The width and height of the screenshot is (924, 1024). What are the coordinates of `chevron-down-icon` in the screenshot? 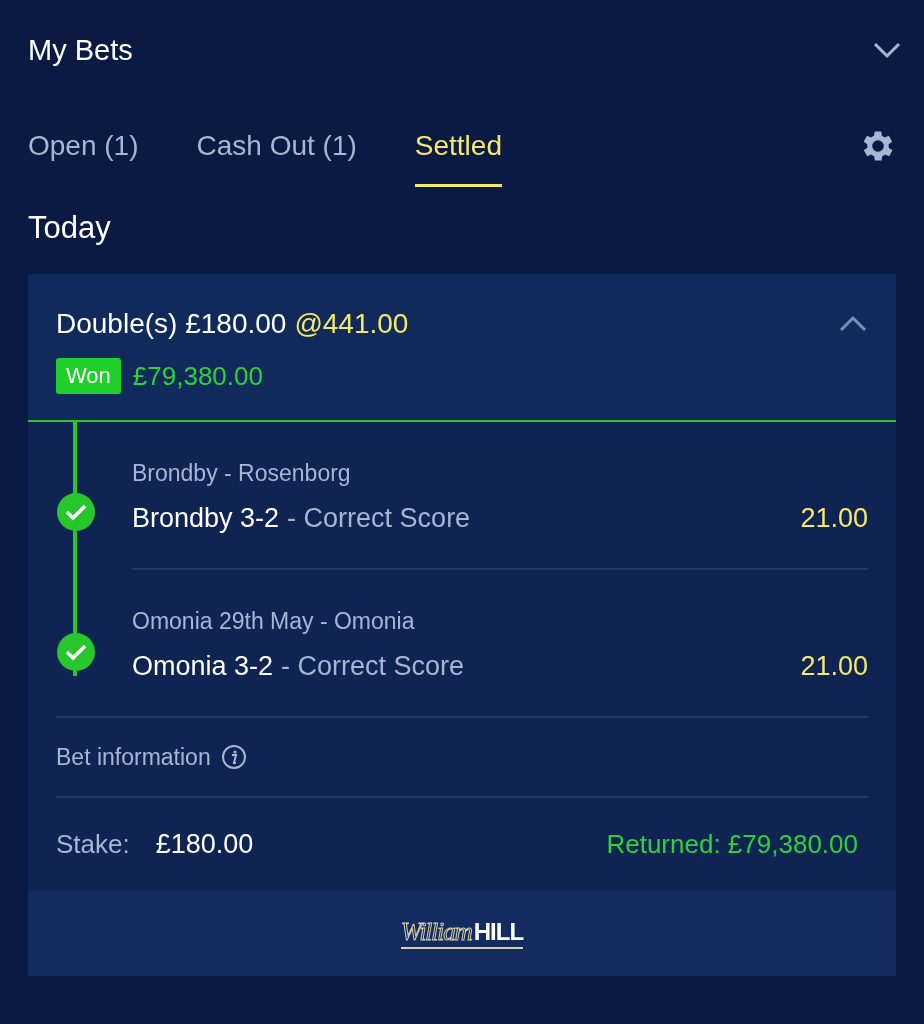 It's located at (887, 50).